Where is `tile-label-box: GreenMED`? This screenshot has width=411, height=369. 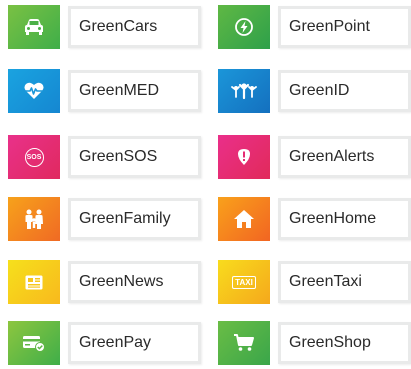 tile-label-box: GreenMED is located at coordinates (134, 91).